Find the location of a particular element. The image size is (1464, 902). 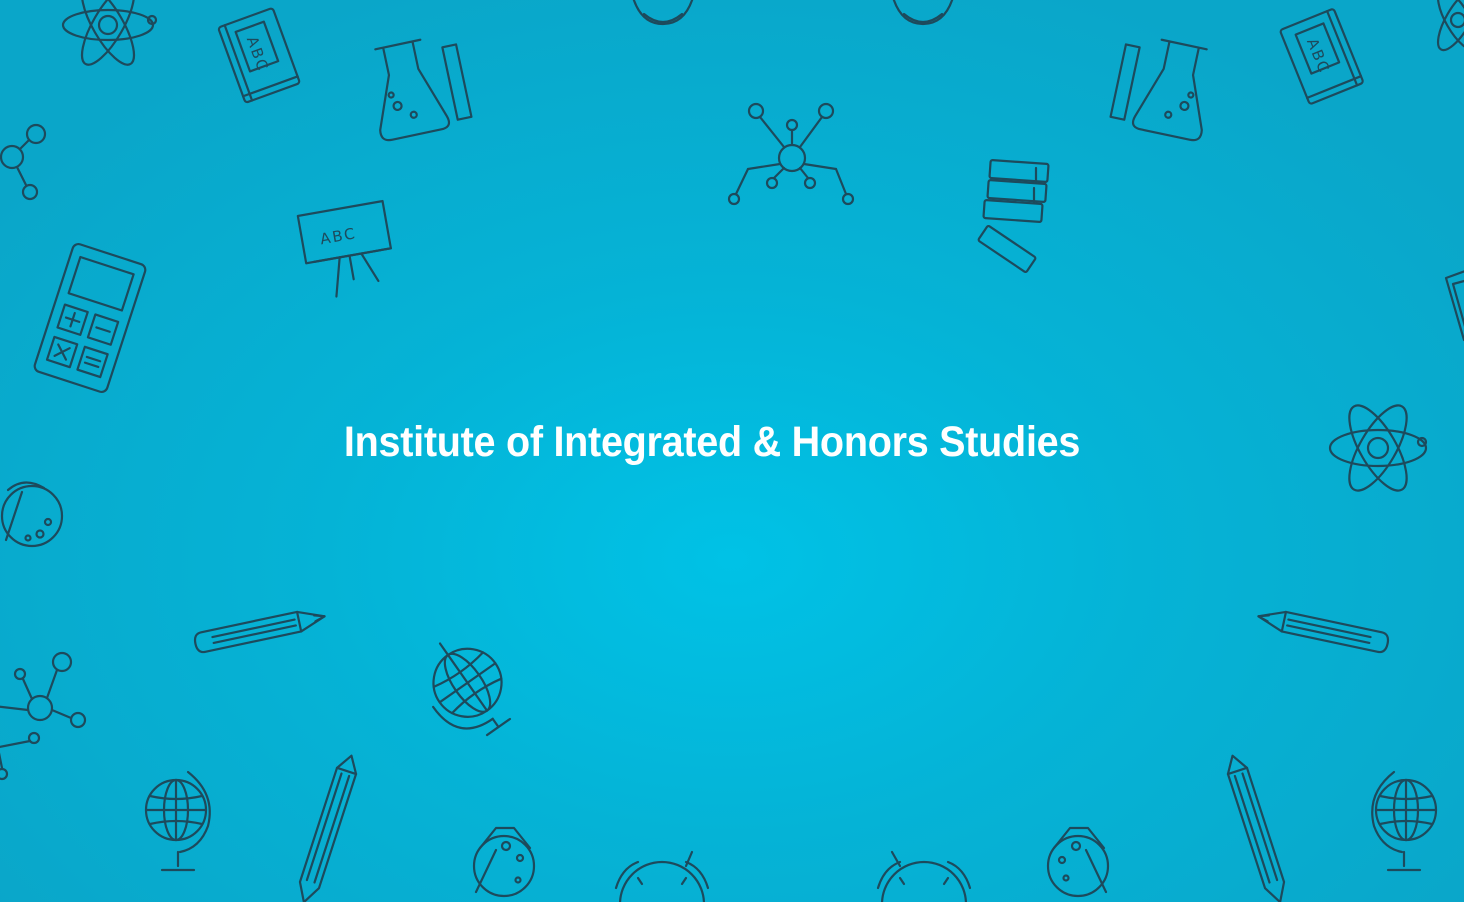

chalkboard-icon: ABC is located at coordinates (344, 248).